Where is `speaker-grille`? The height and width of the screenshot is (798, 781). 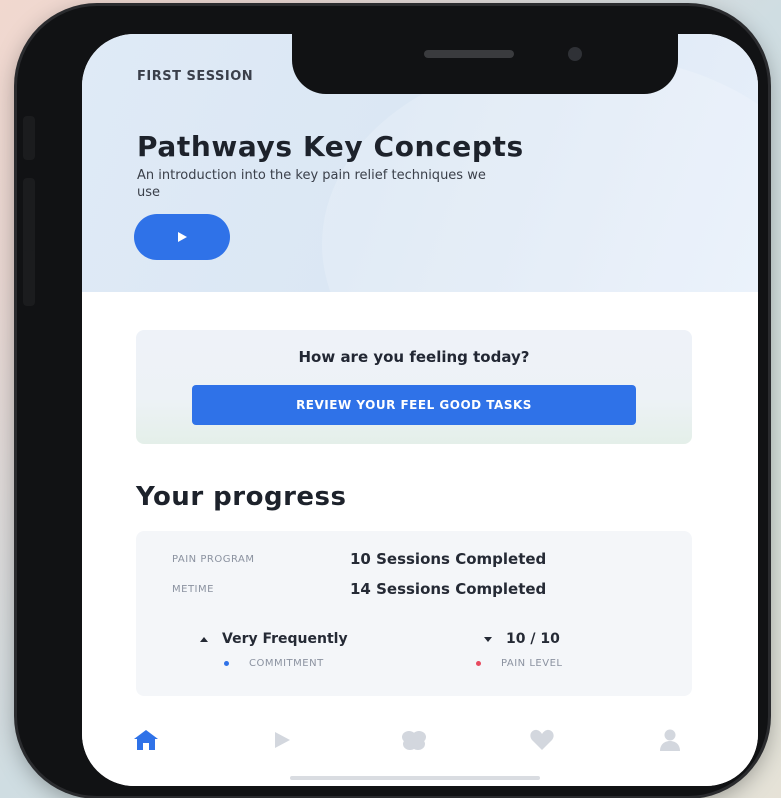
speaker-grille is located at coordinates (469, 54).